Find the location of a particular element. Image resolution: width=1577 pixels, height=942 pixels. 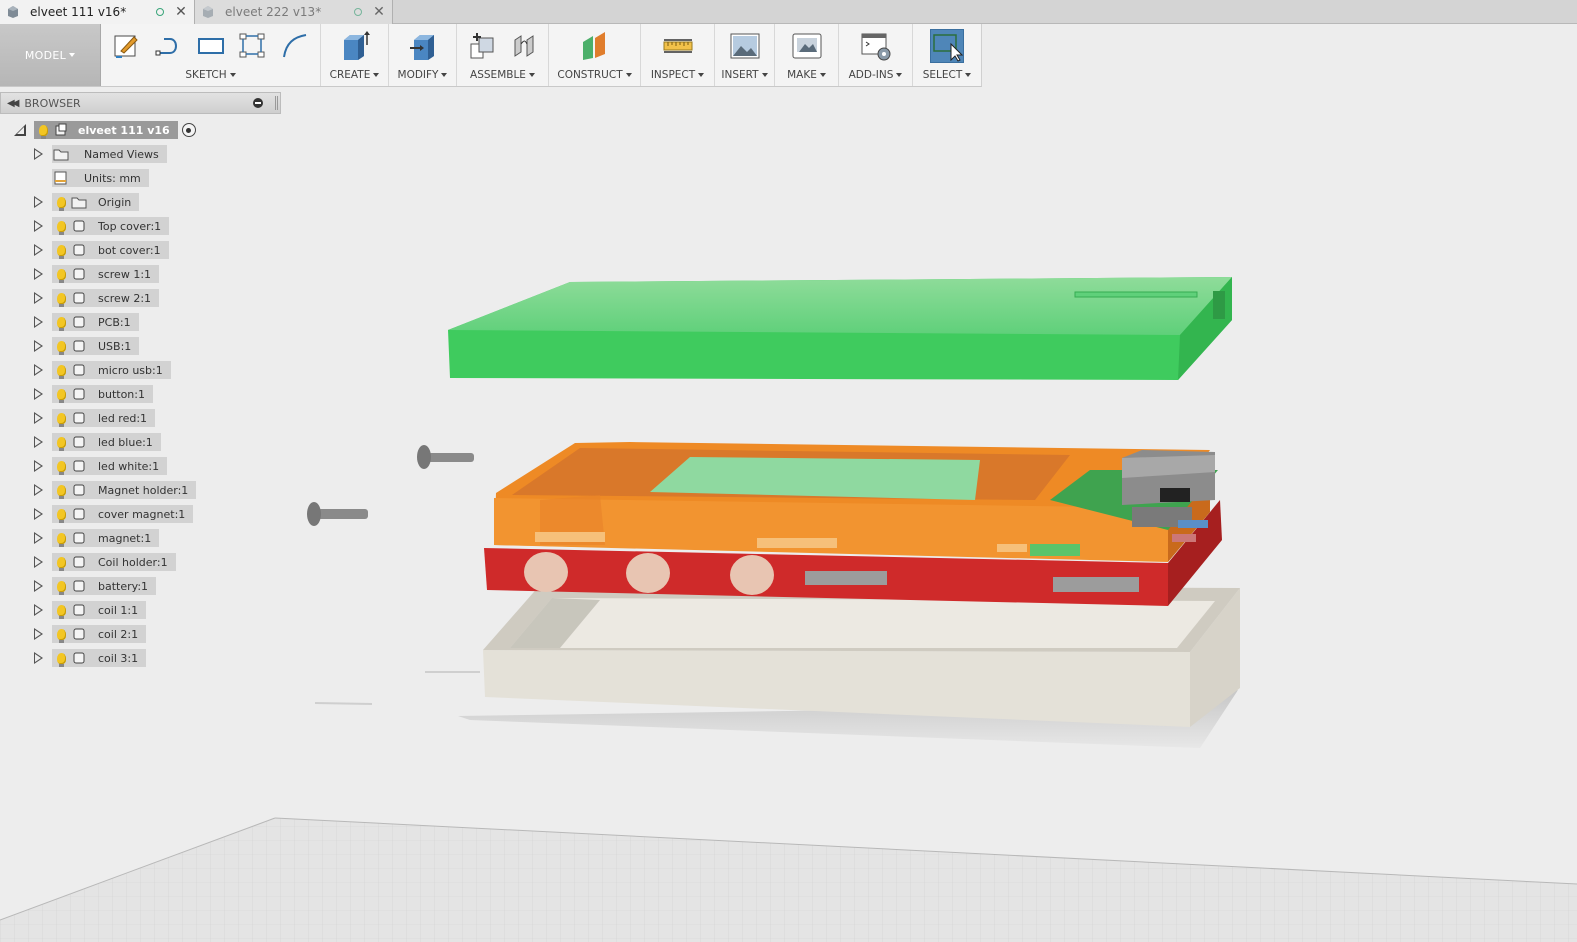

create-sketch-icon is located at coordinates (127, 46).